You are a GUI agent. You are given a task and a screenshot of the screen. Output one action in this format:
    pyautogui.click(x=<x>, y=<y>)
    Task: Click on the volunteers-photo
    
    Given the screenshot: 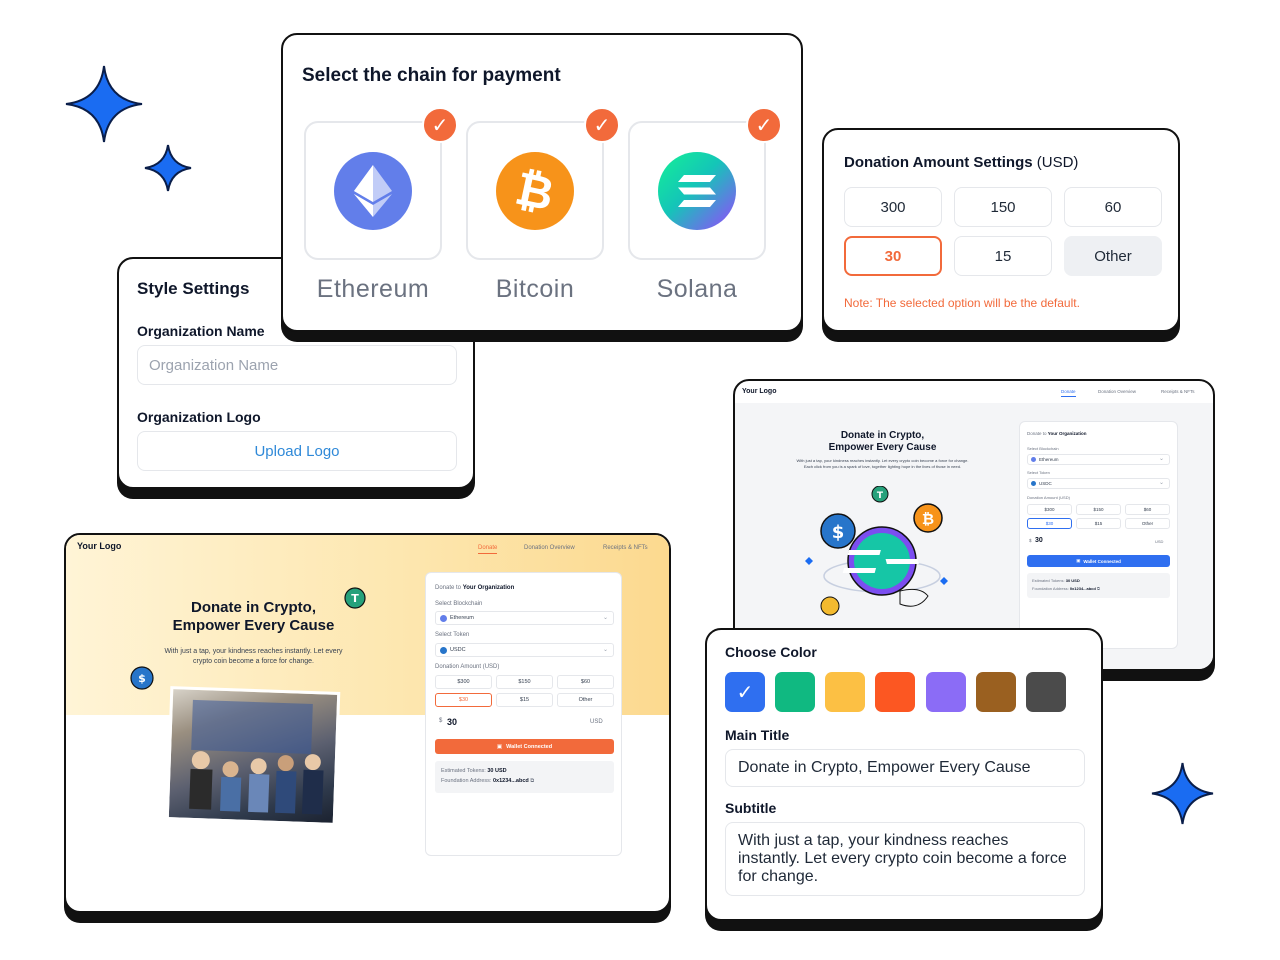 What is the action you would take?
    pyautogui.click(x=253, y=756)
    